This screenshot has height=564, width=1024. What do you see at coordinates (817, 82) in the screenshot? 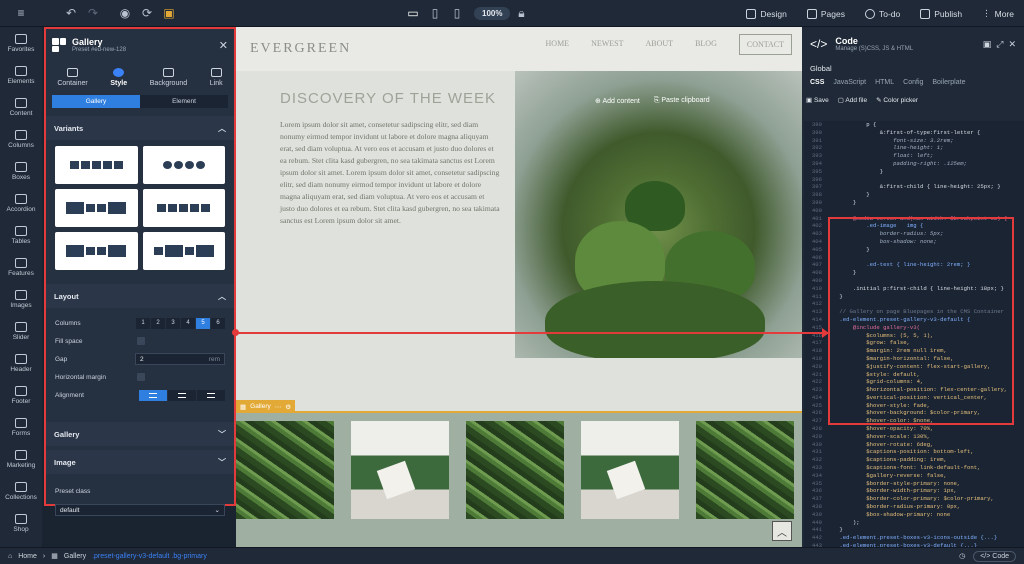
I see `tab-css: CSS` at bounding box center [817, 82].